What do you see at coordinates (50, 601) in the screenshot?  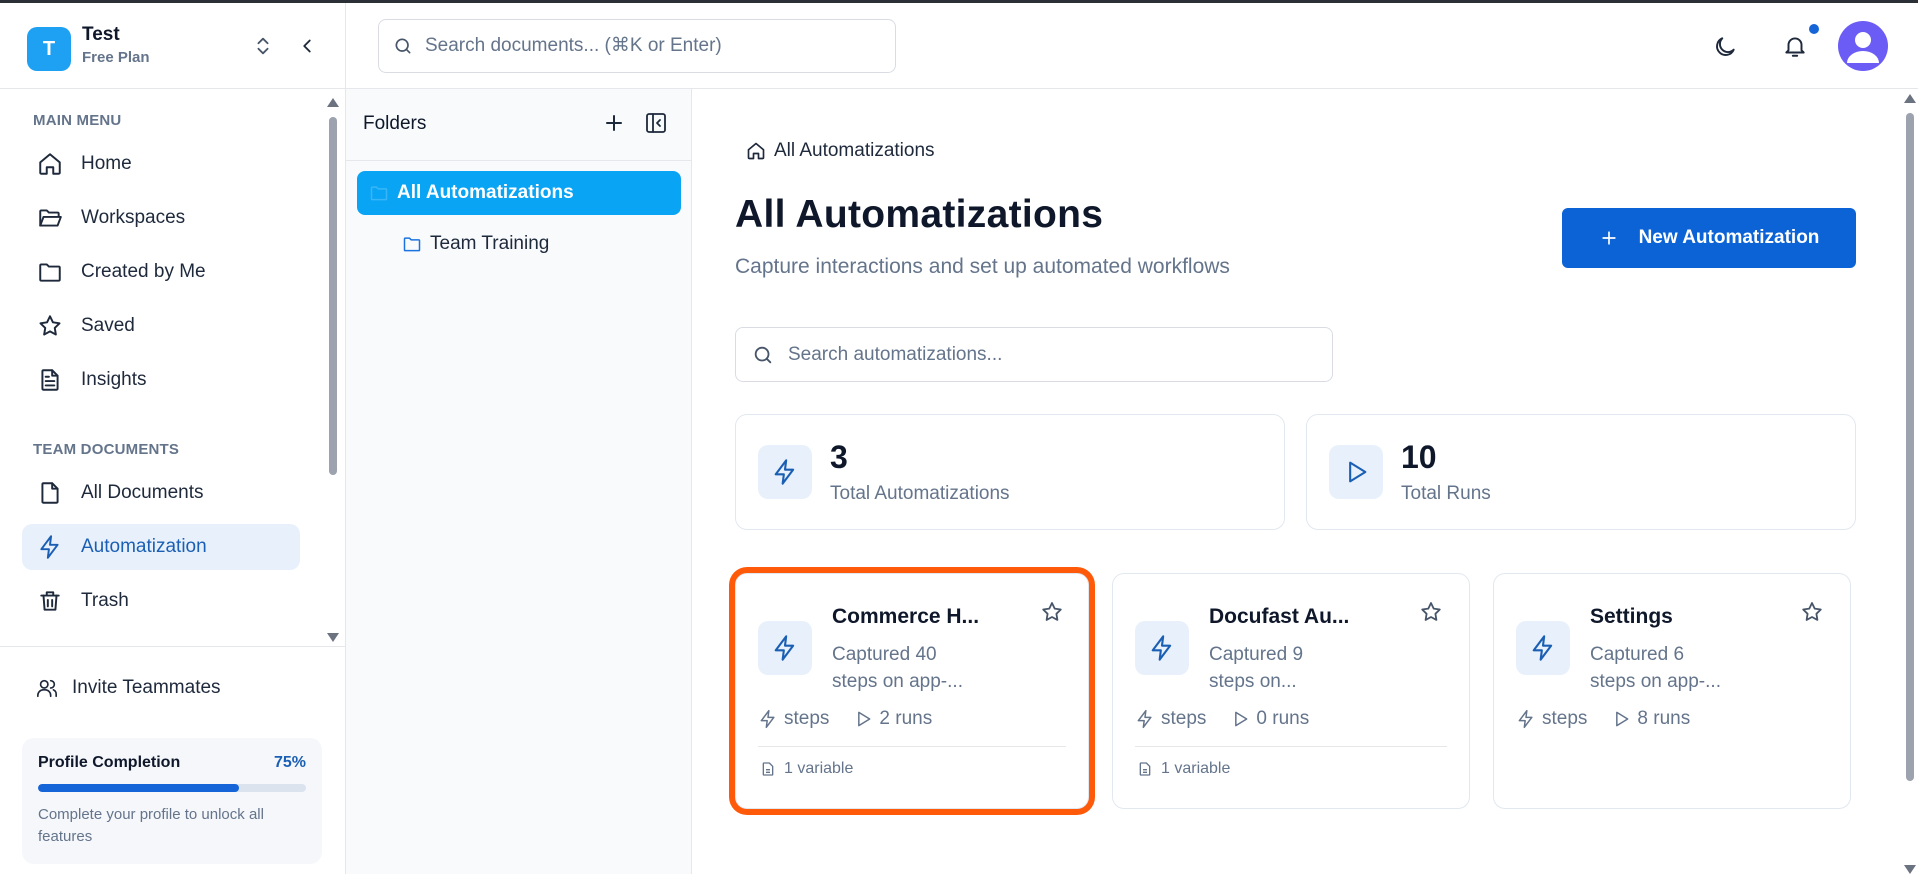 I see `trash-icon` at bounding box center [50, 601].